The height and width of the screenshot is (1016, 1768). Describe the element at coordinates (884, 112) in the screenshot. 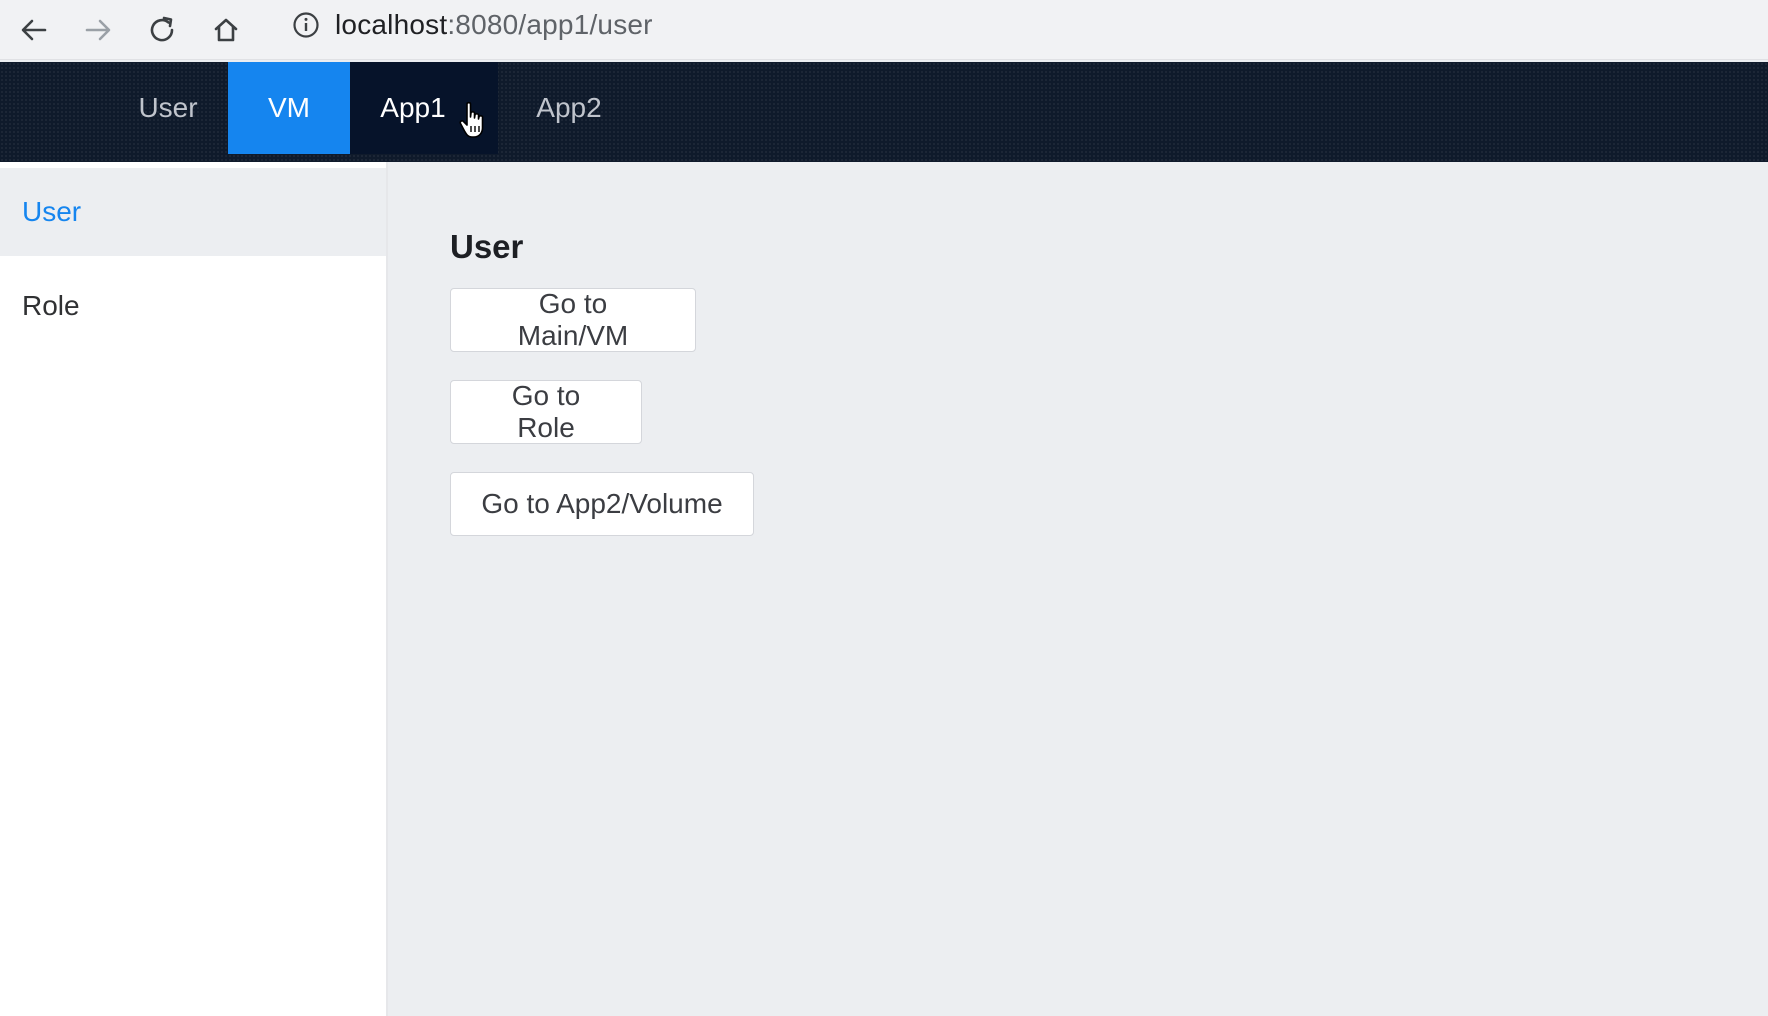

I see `top-nav-menu: User VM App1 App2` at that location.